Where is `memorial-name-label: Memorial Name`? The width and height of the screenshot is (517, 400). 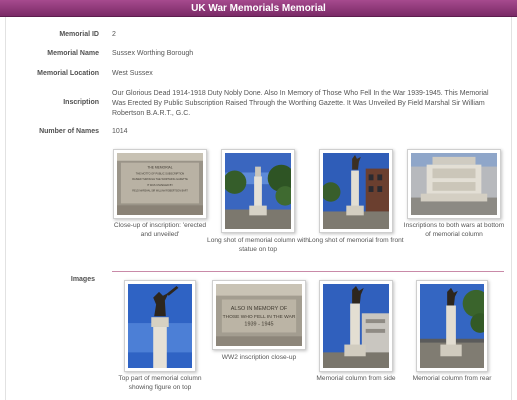 memorial-name-label: Memorial Name is located at coordinates (73, 53).